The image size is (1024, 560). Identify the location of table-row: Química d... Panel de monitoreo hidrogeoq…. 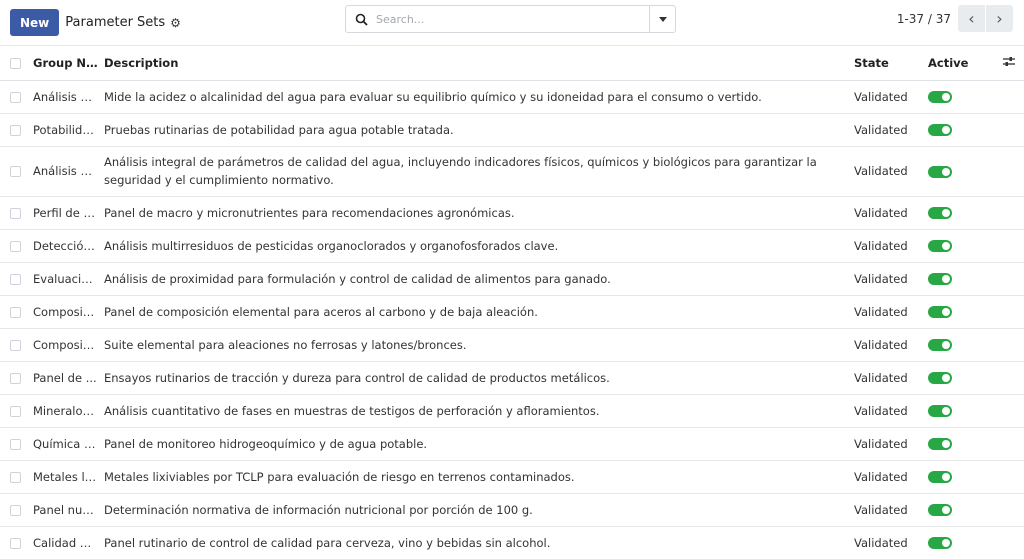
(512, 444).